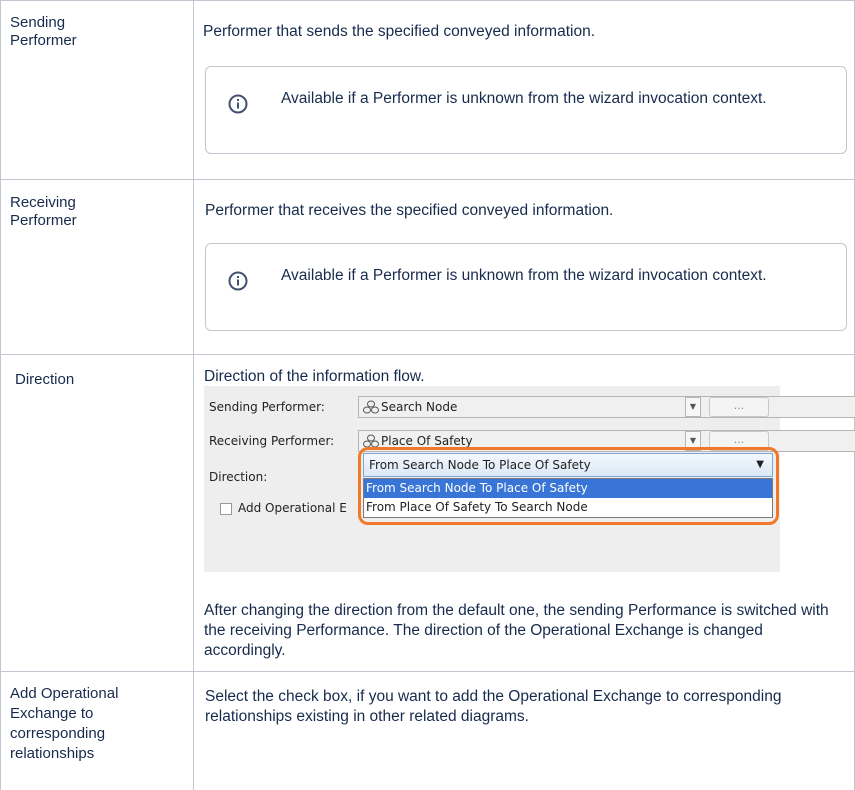 The image size is (855, 790). Describe the element at coordinates (427, 441) in the screenshot. I see `receiving-performer-value: Place Of Safety` at that location.